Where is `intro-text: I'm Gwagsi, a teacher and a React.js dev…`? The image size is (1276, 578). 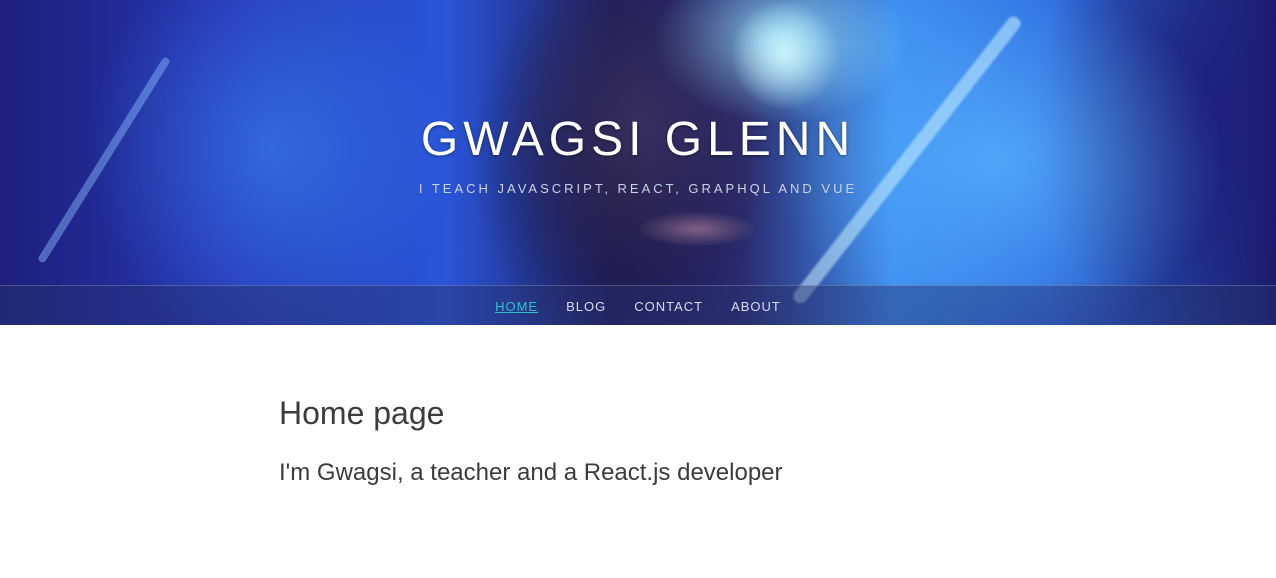 intro-text: I'm Gwagsi, a teacher and a React.js dev… is located at coordinates (531, 472).